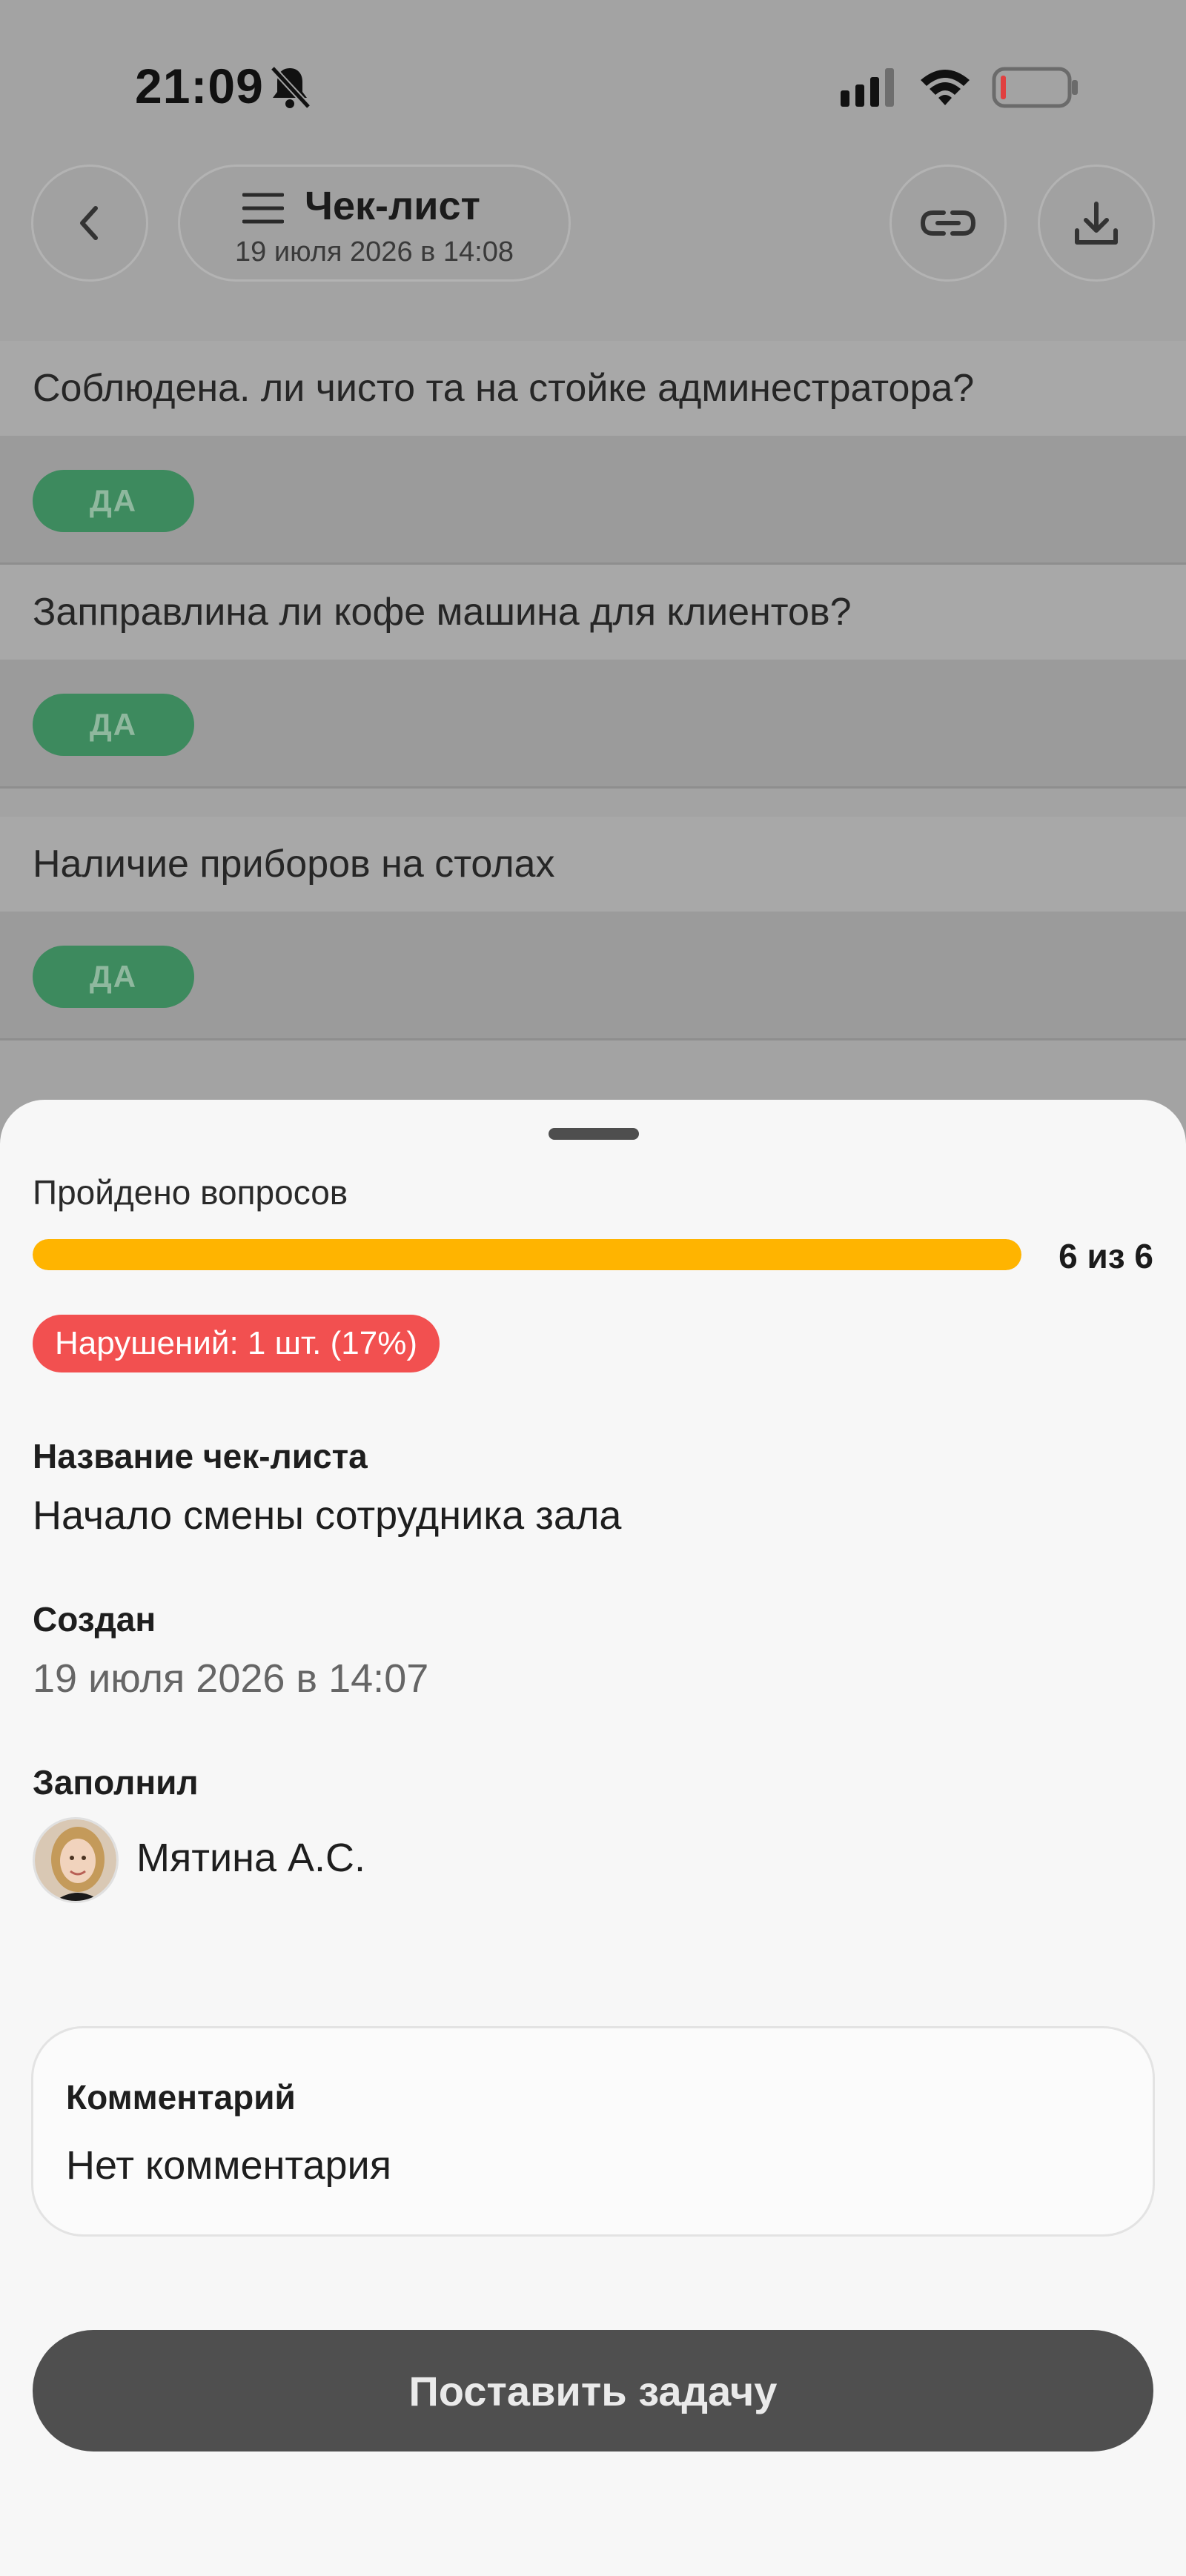  What do you see at coordinates (442, 612) in the screenshot?
I see `question-text: Запправлина ли кофе машина для клиентов?` at bounding box center [442, 612].